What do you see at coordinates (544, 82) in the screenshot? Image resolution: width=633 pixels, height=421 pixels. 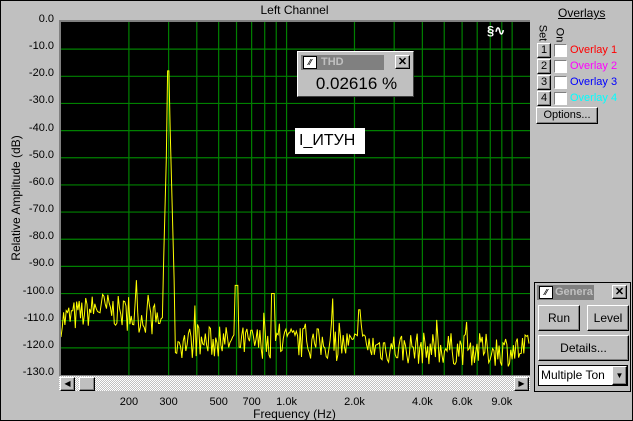 I see `overlay-set-button: 3` at bounding box center [544, 82].